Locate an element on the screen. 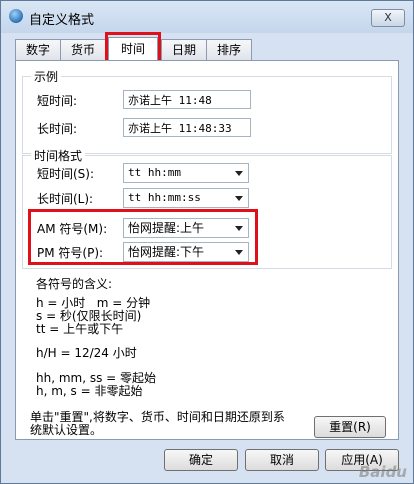  reset-note-line: 统默认设置。 is located at coordinates (66, 430).